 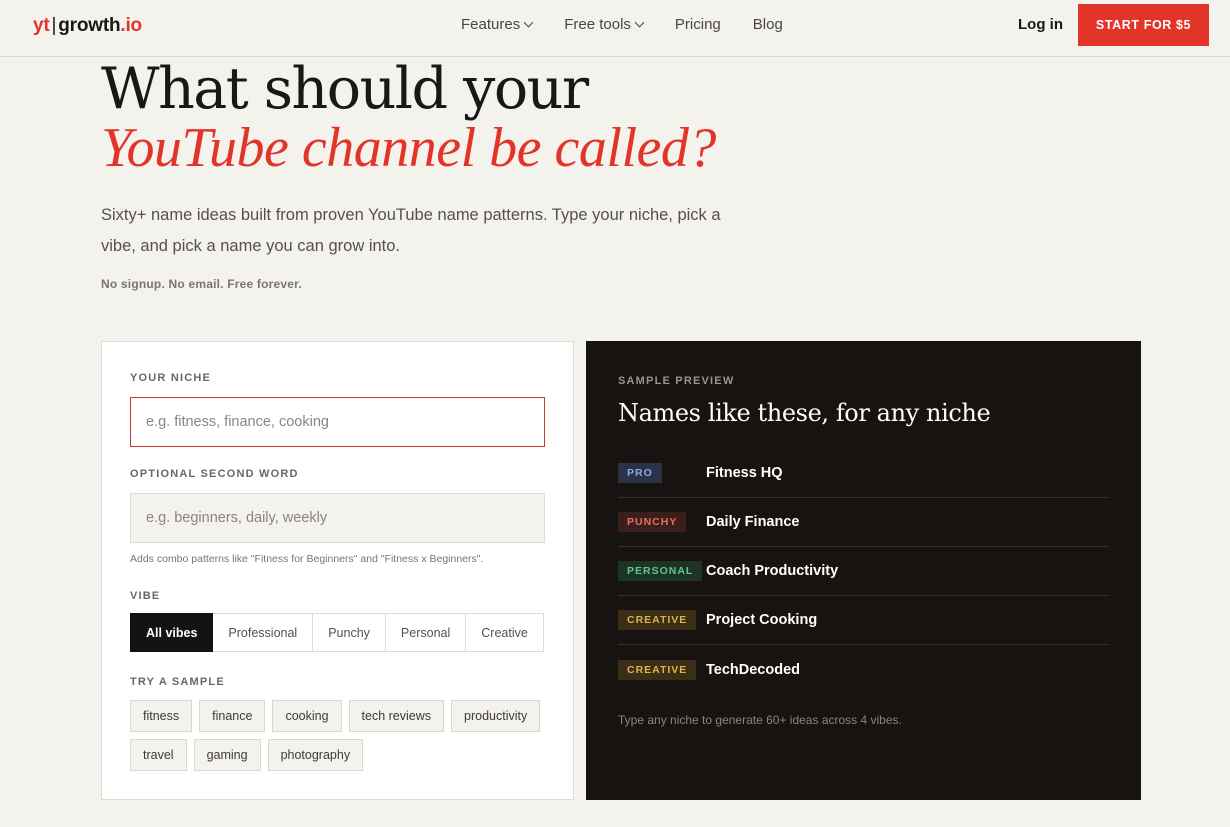 What do you see at coordinates (863, 669) in the screenshot?
I see `preview-row: CREATIVE TechDecoded` at bounding box center [863, 669].